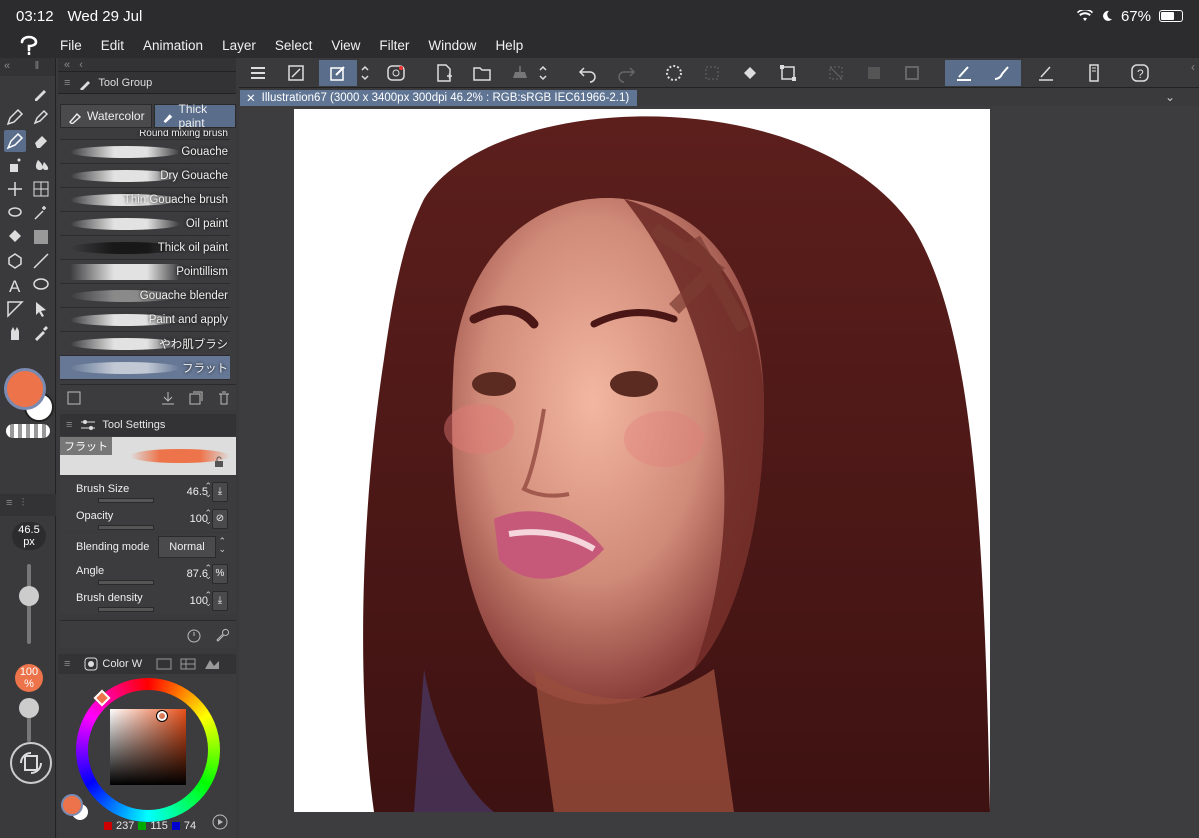 The height and width of the screenshot is (838, 1199). What do you see at coordinates (788, 73) in the screenshot?
I see `transform-icon` at bounding box center [788, 73].